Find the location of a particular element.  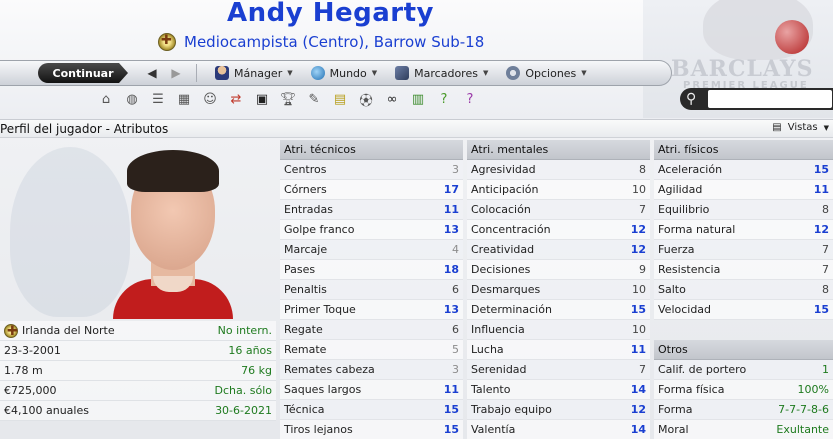

weight: 76 kg is located at coordinates (256, 370).